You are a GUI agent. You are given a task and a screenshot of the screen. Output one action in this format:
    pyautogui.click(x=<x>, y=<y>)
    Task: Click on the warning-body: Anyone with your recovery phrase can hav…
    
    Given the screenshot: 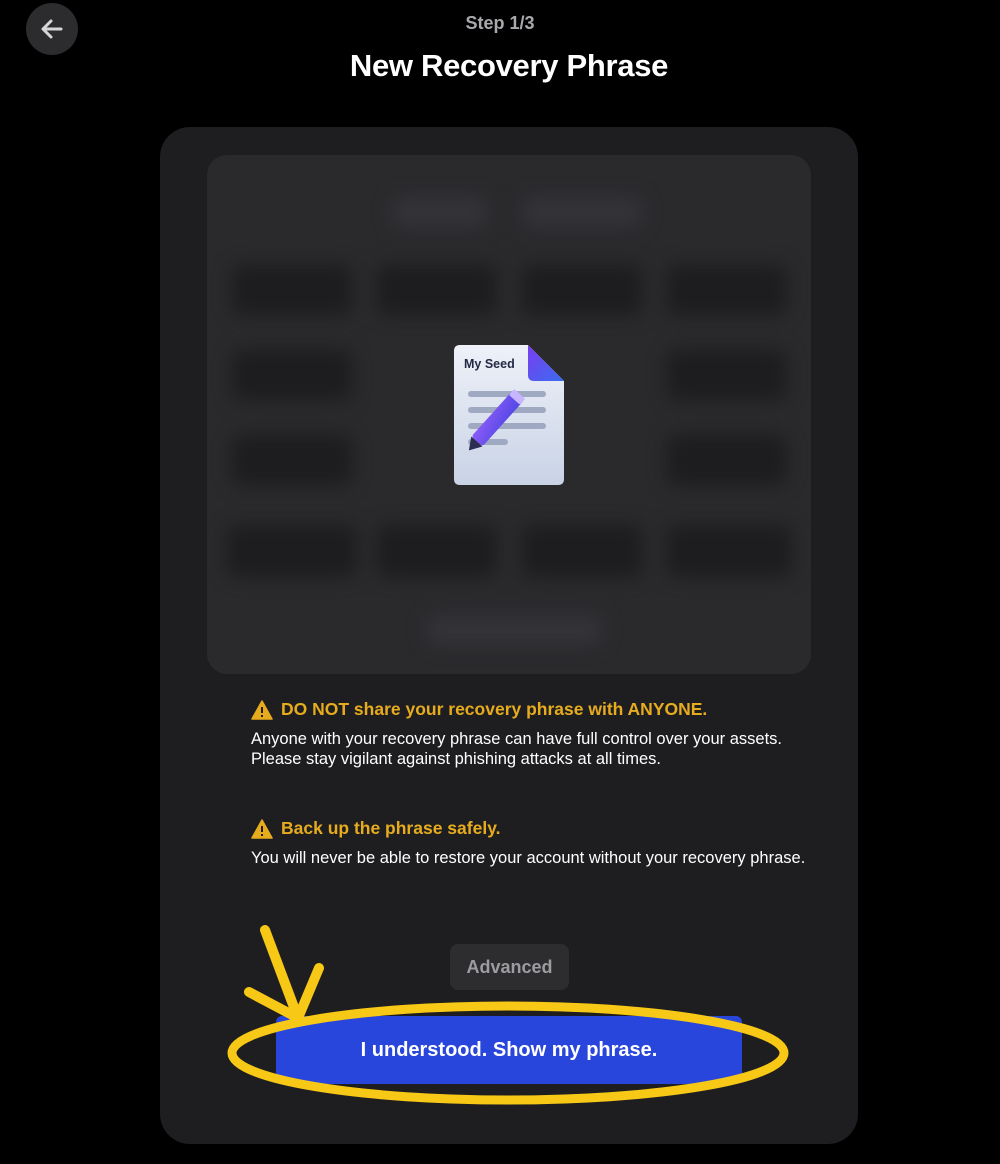 What is the action you would take?
    pyautogui.click(x=517, y=749)
    